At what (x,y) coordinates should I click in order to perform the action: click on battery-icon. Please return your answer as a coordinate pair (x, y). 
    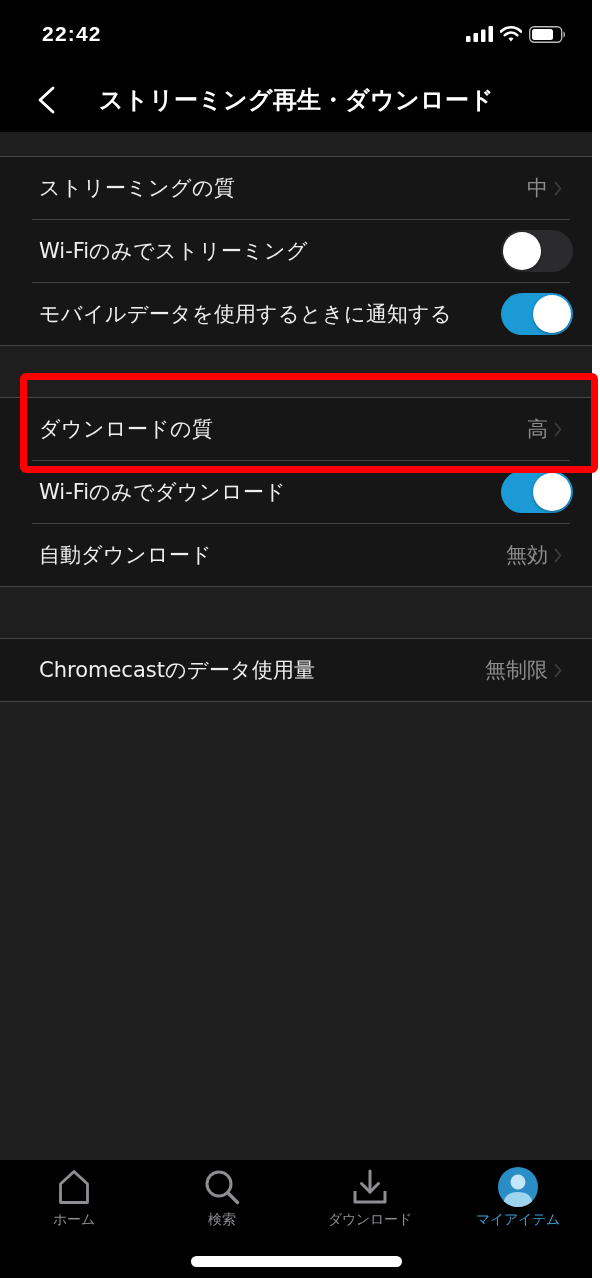
    Looking at the image, I should click on (547, 34).